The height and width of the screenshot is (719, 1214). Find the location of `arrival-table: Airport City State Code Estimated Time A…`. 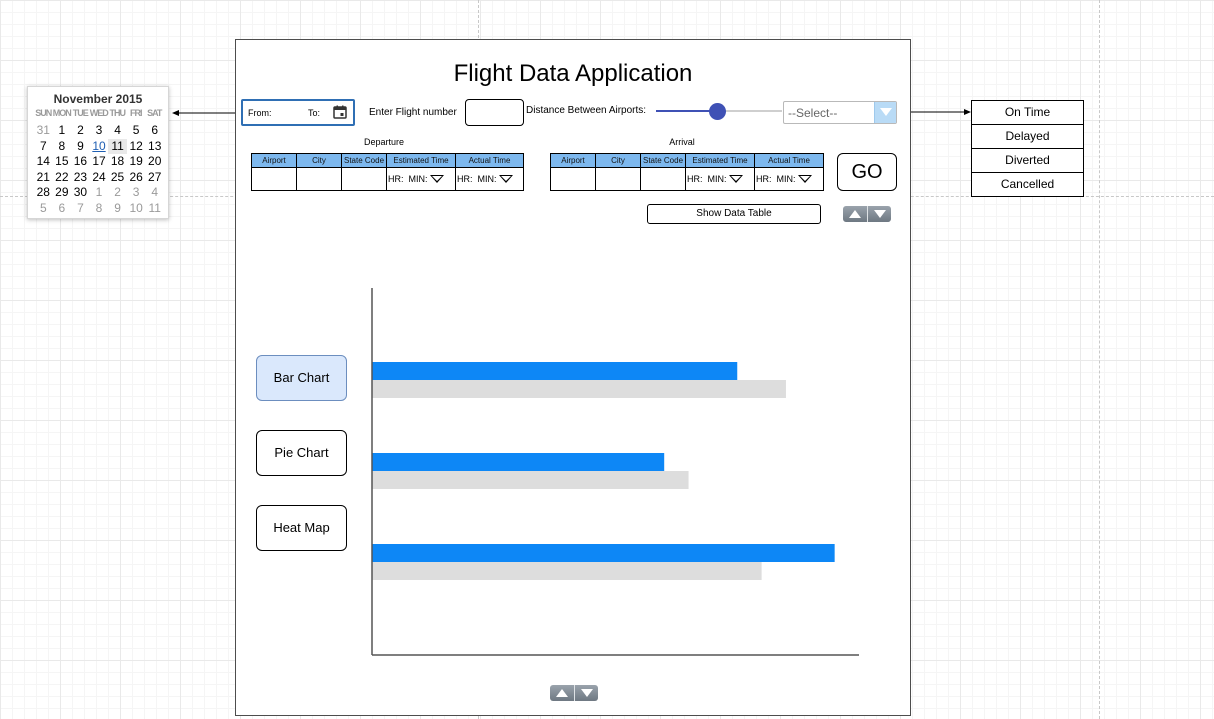

arrival-table: Airport City State Code Estimated Time A… is located at coordinates (687, 172).